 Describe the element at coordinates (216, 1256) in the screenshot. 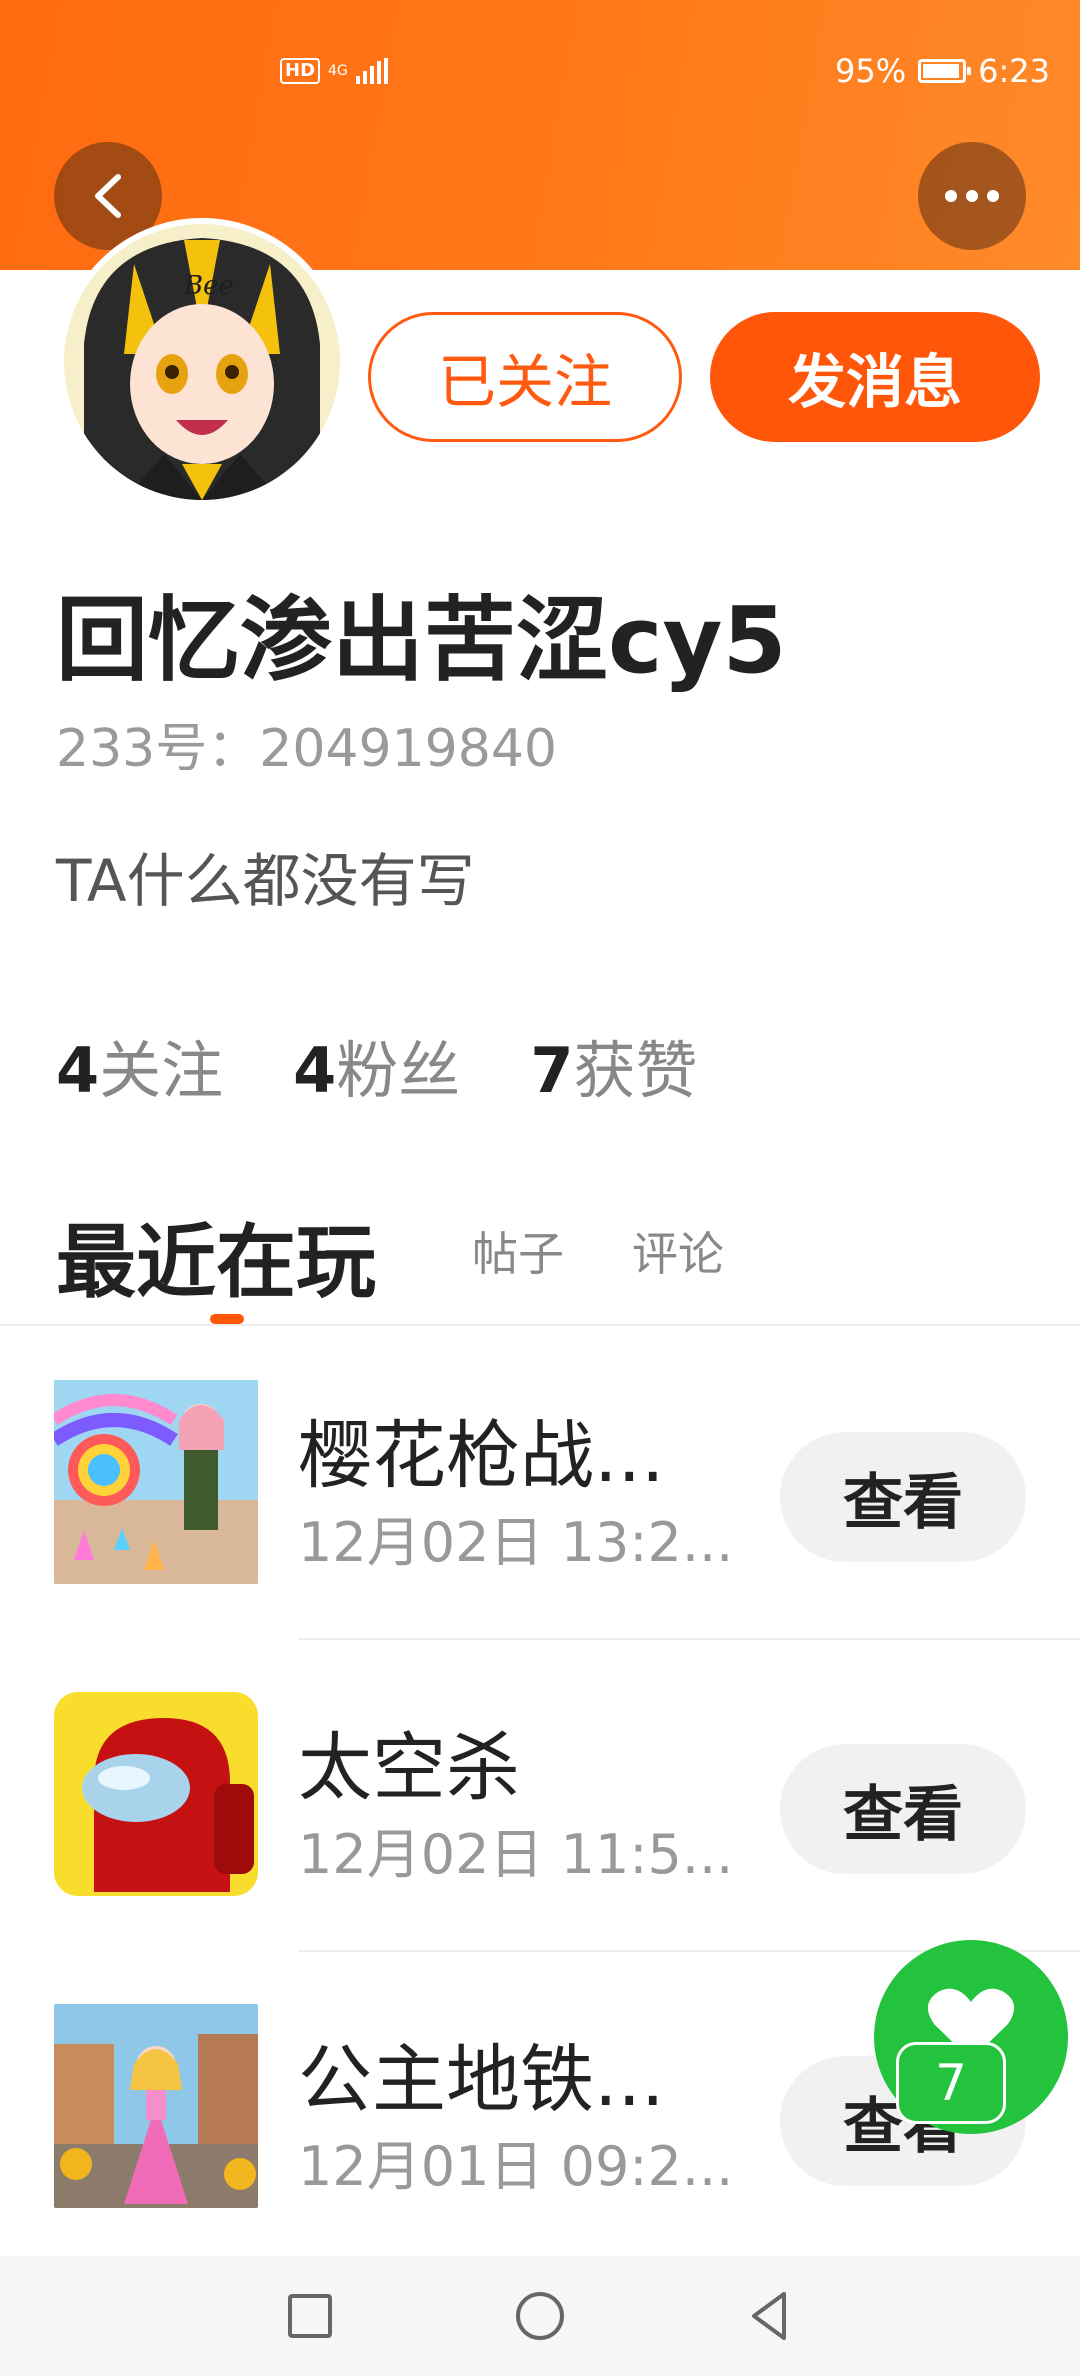

I see `tab-recently-played: 最近在玩` at that location.